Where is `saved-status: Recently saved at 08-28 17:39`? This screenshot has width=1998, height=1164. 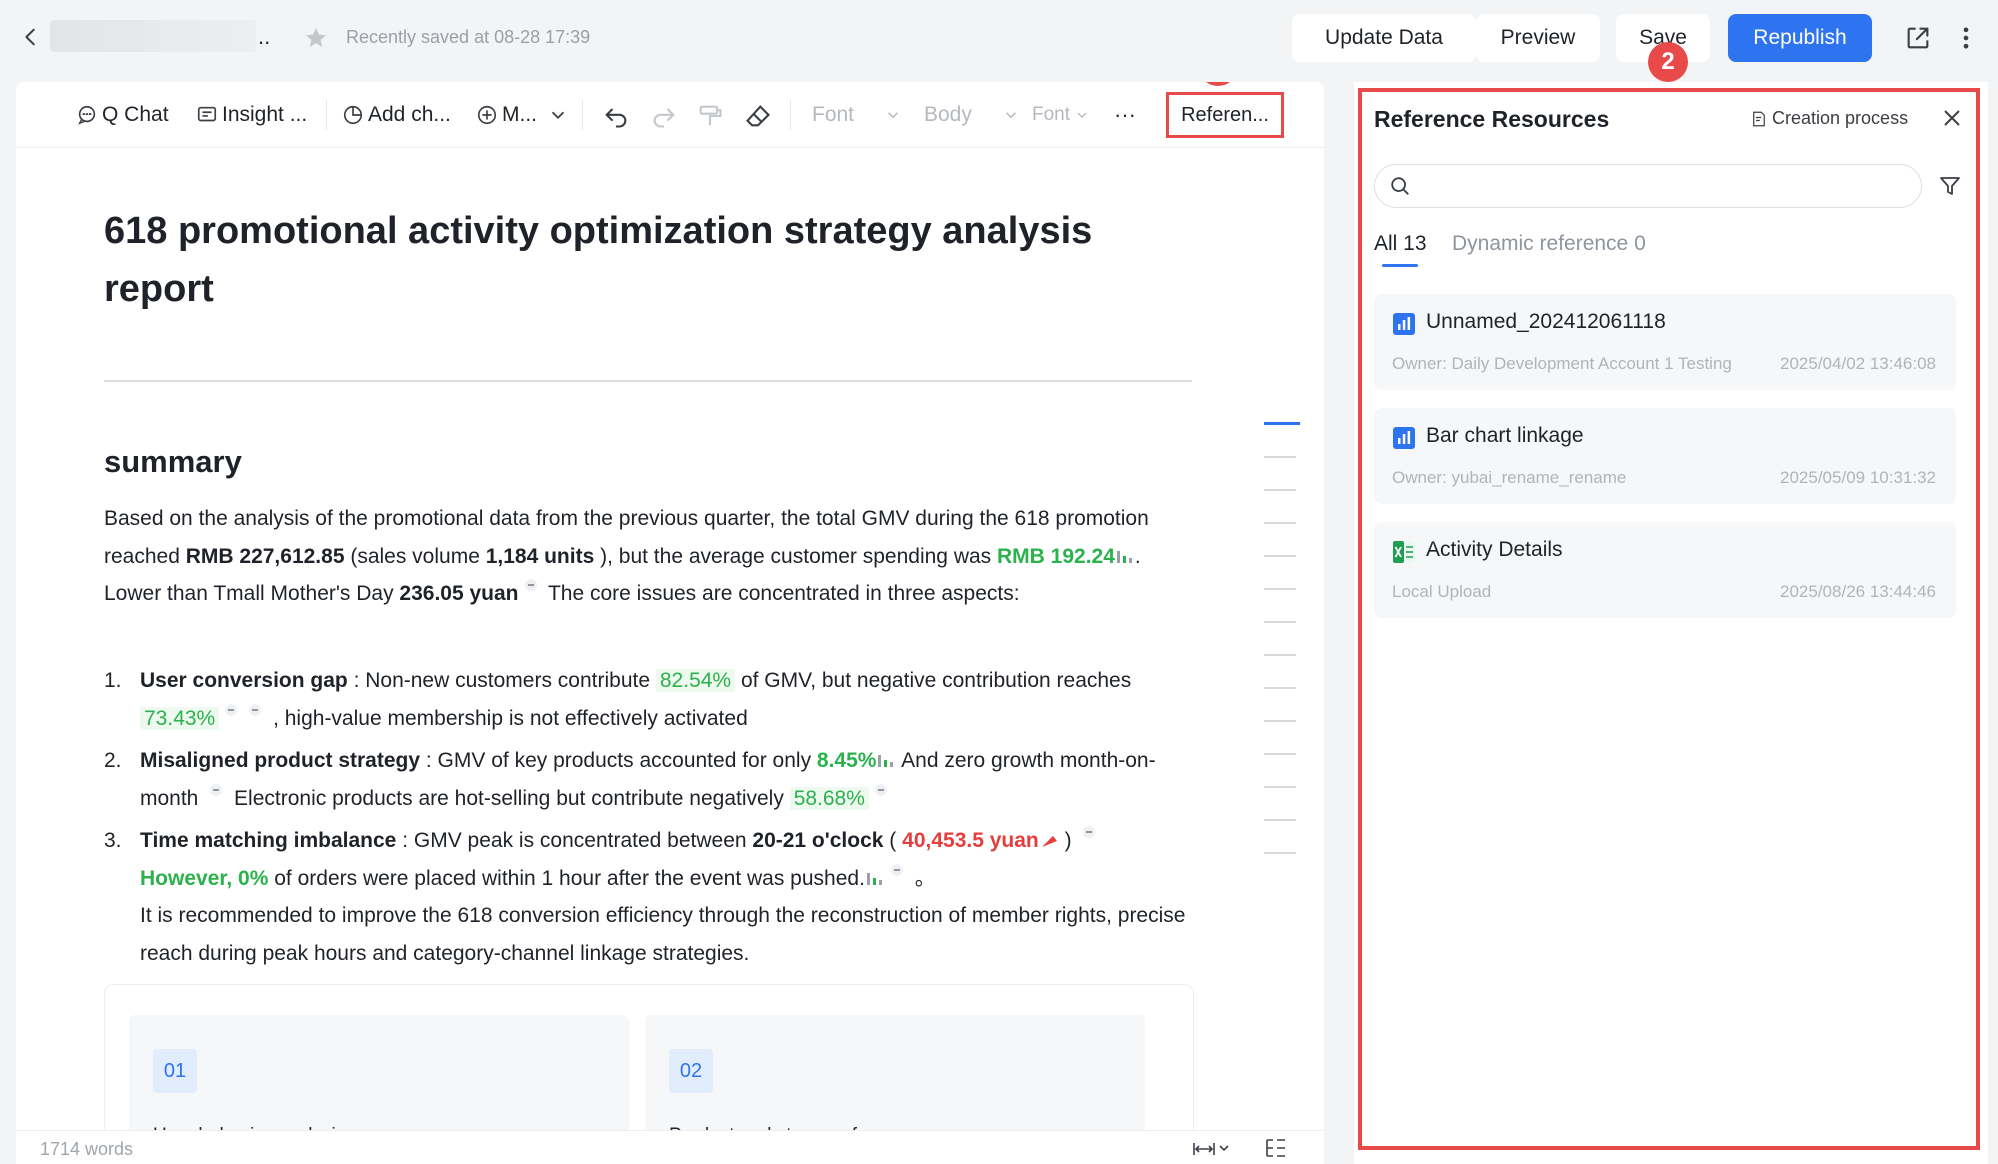 saved-status: Recently saved at 08-28 17:39 is located at coordinates (468, 37).